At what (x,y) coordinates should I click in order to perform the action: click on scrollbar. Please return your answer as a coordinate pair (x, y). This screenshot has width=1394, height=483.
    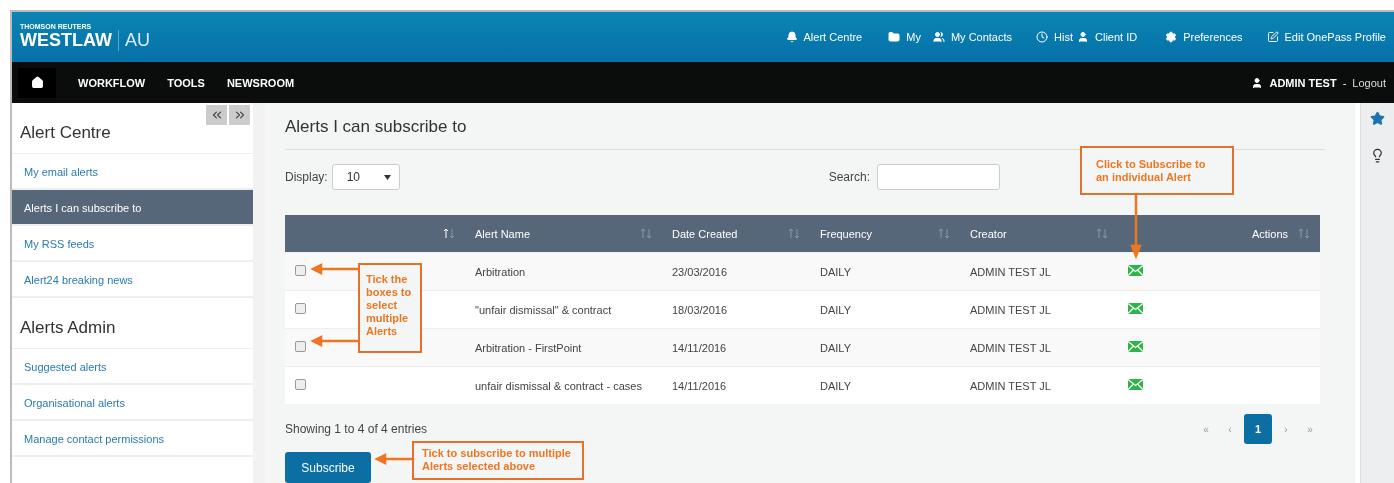
    Looking at the image, I should click on (259, 293).